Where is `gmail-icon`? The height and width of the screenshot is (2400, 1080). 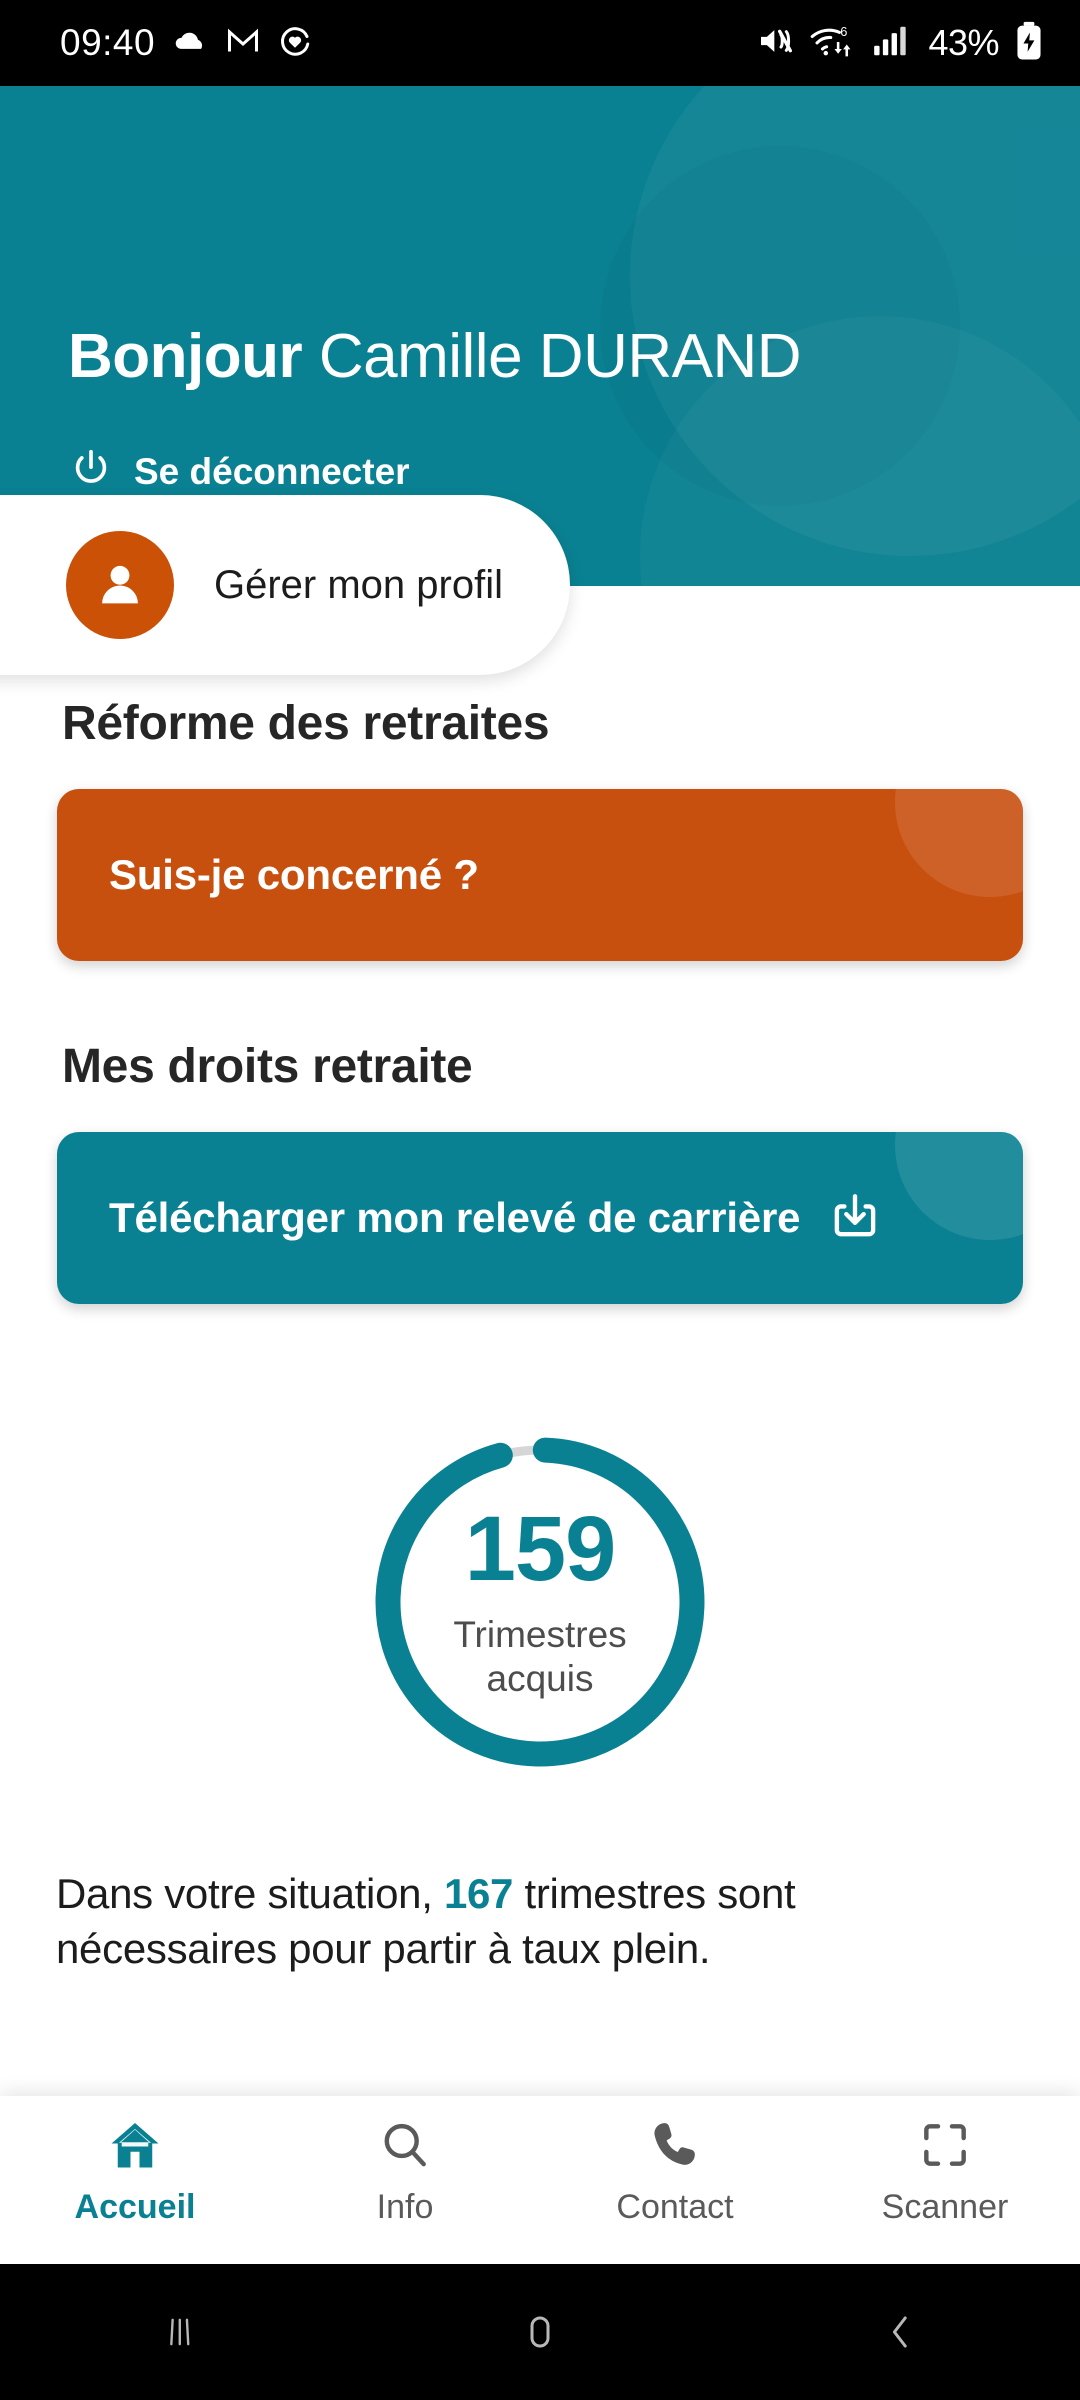 gmail-icon is located at coordinates (243, 43).